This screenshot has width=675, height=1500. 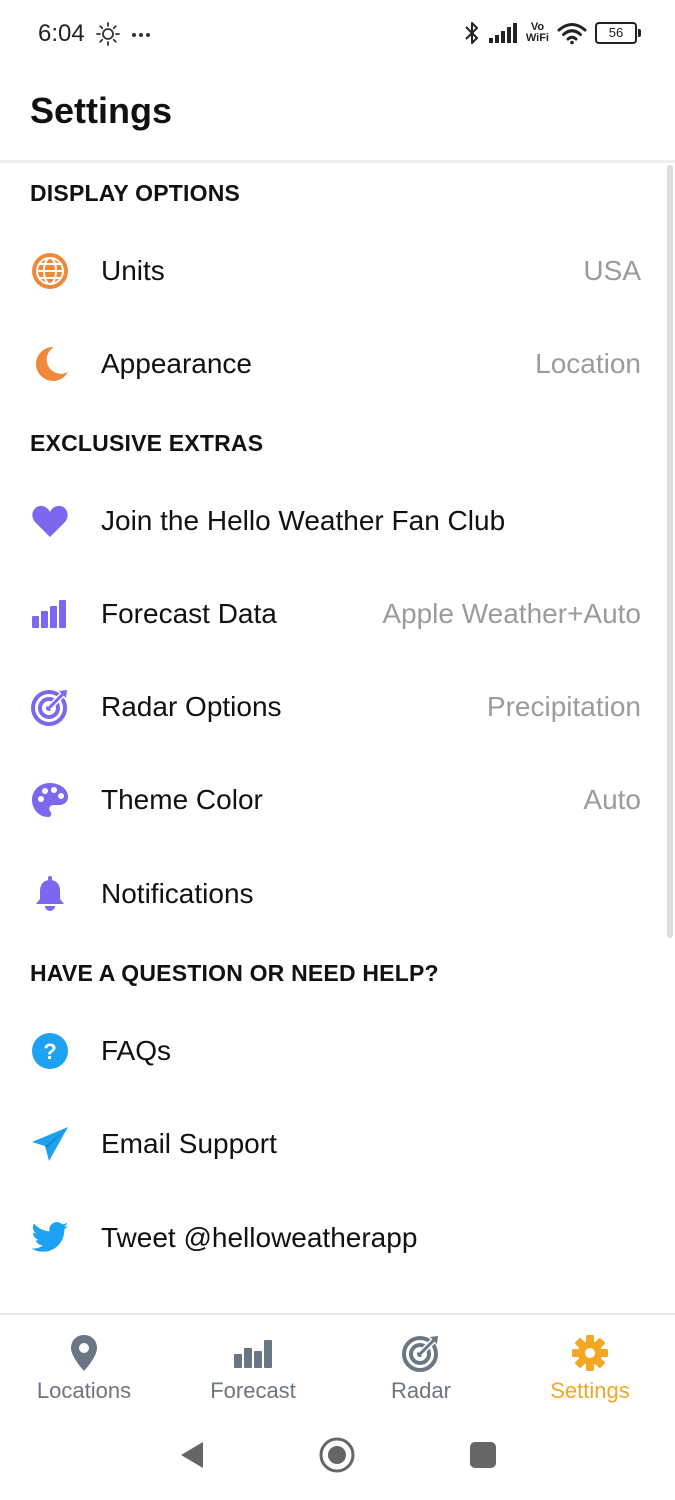 I want to click on theme-color-value: Auto, so click(x=612, y=799).